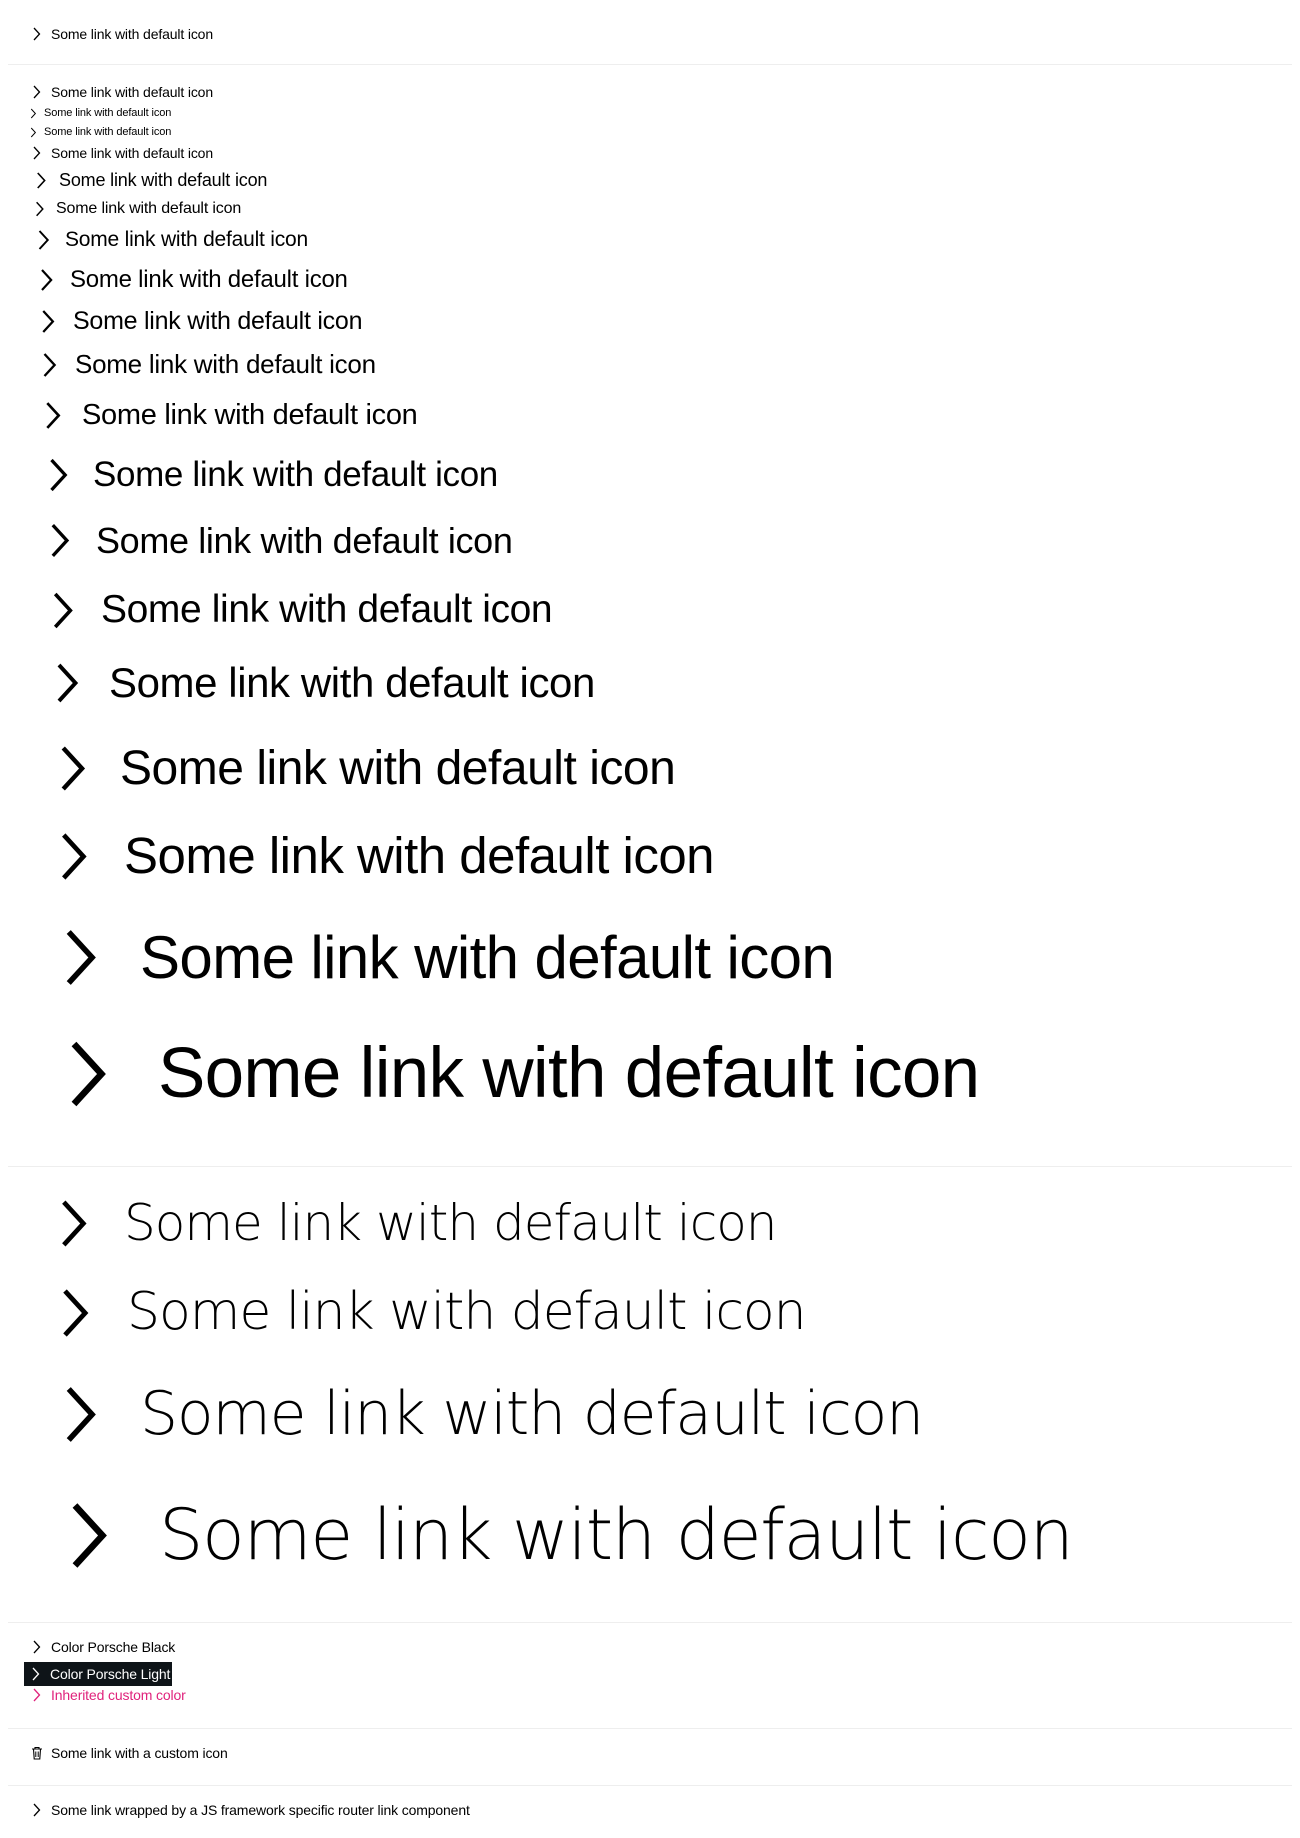 The image size is (1300, 1838). I want to click on default-link: Some link with default icon, so click(122, 34).